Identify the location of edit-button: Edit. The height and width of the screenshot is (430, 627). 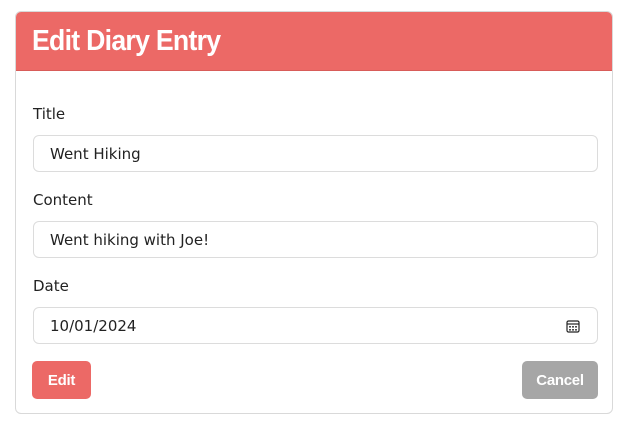
(61, 380).